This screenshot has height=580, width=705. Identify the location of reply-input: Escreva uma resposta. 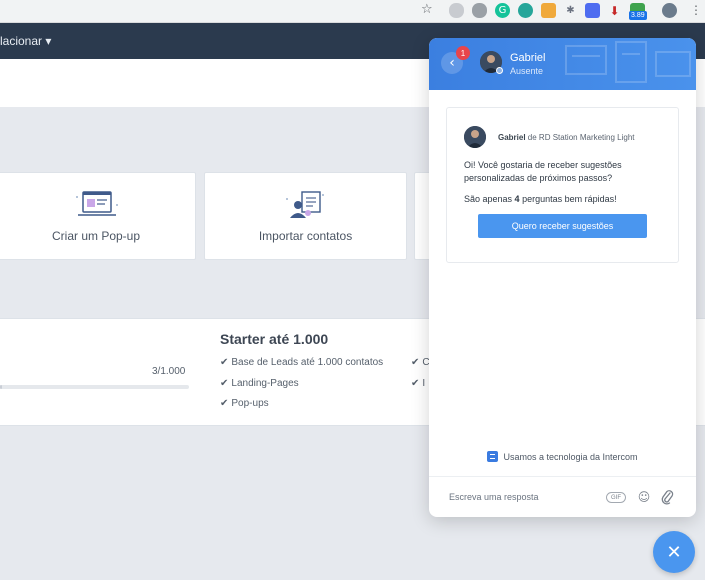
(494, 497).